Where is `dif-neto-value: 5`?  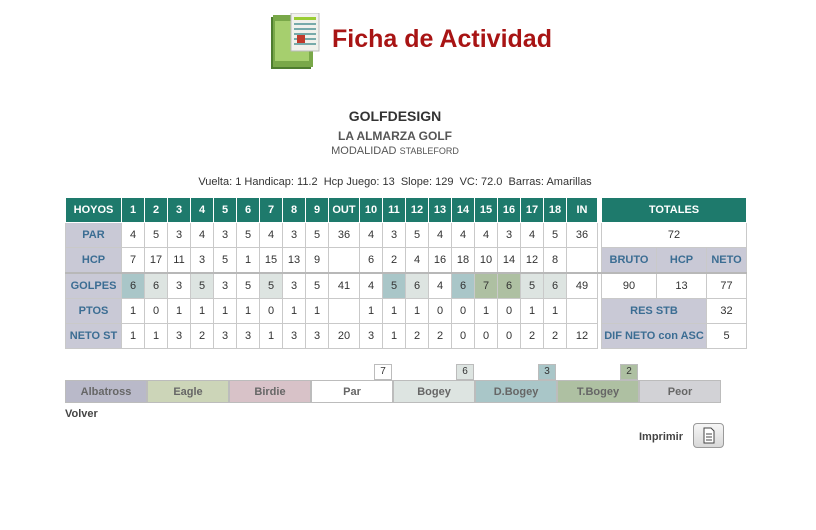 dif-neto-value: 5 is located at coordinates (726, 336).